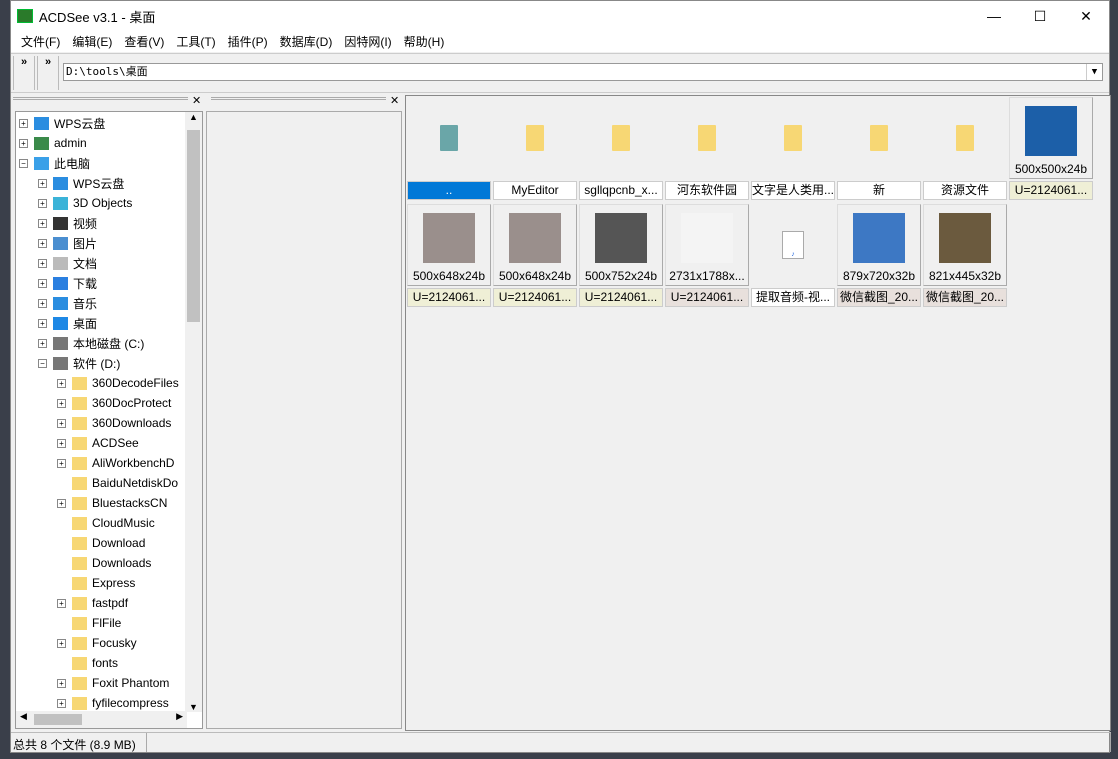 This screenshot has height=759, width=1118. What do you see at coordinates (92, 603) in the screenshot?
I see `tree-item: + fastpdf` at bounding box center [92, 603].